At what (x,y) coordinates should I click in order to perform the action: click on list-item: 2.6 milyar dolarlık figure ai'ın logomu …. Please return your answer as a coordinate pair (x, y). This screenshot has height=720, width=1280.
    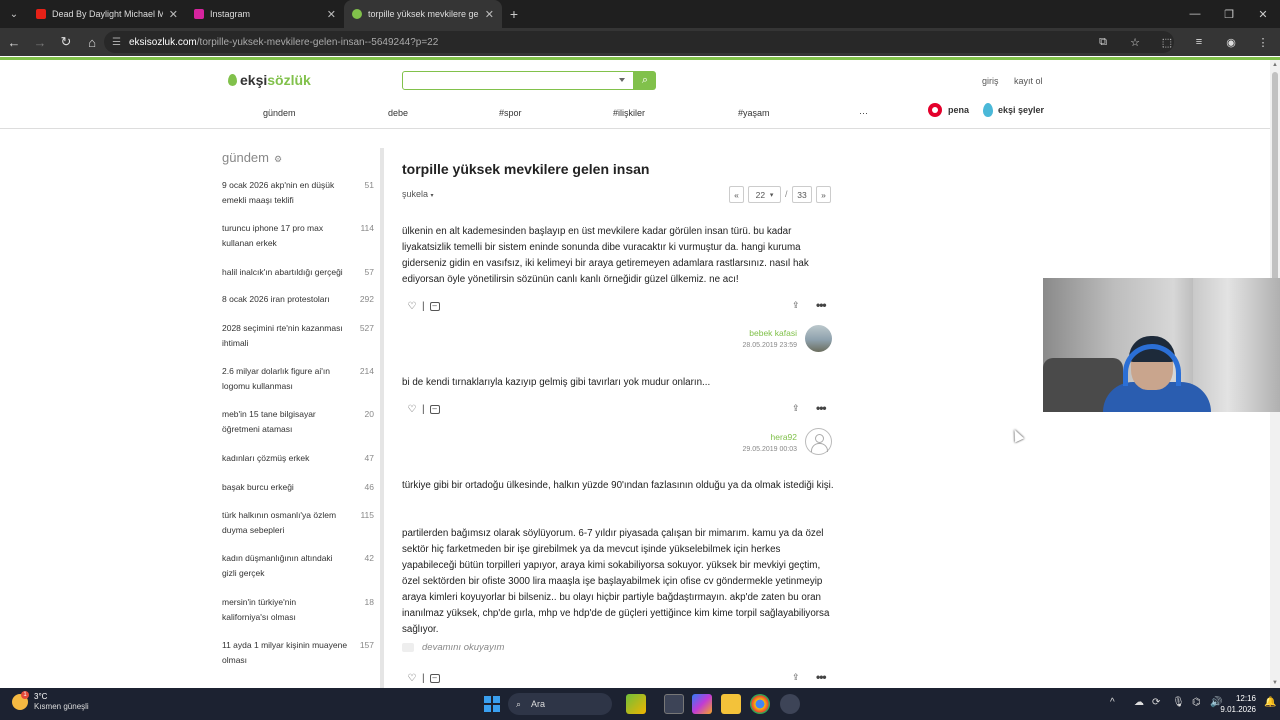
    Looking at the image, I should click on (298, 379).